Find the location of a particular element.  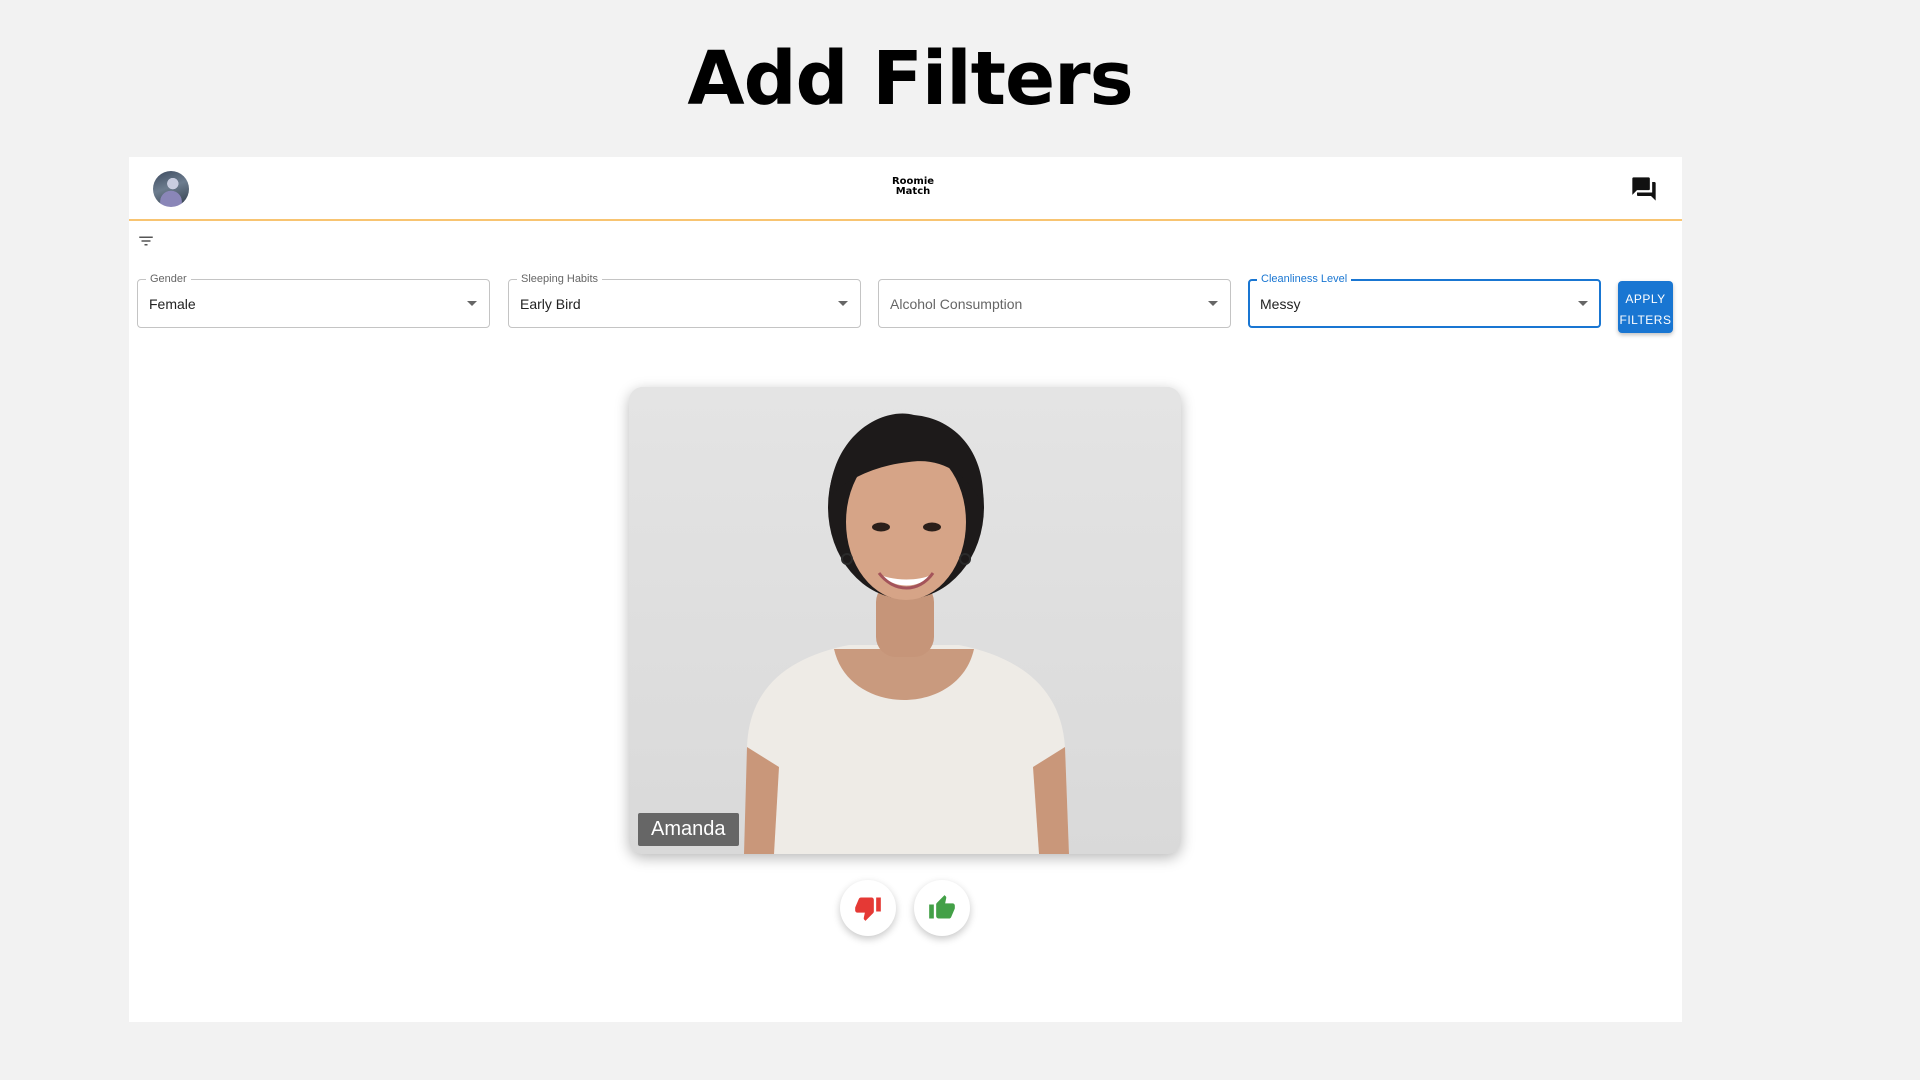

sleeping-habits-select: Sleeping Habits Early Bird is located at coordinates (684, 300).